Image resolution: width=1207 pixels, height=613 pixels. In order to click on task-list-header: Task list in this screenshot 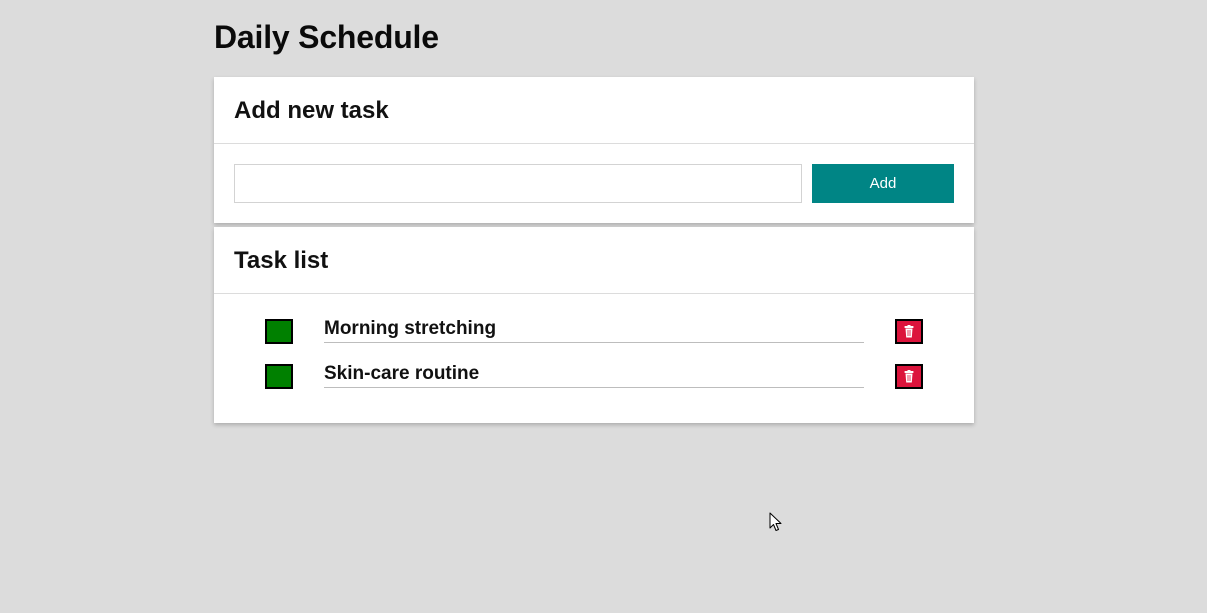, I will do `click(594, 260)`.